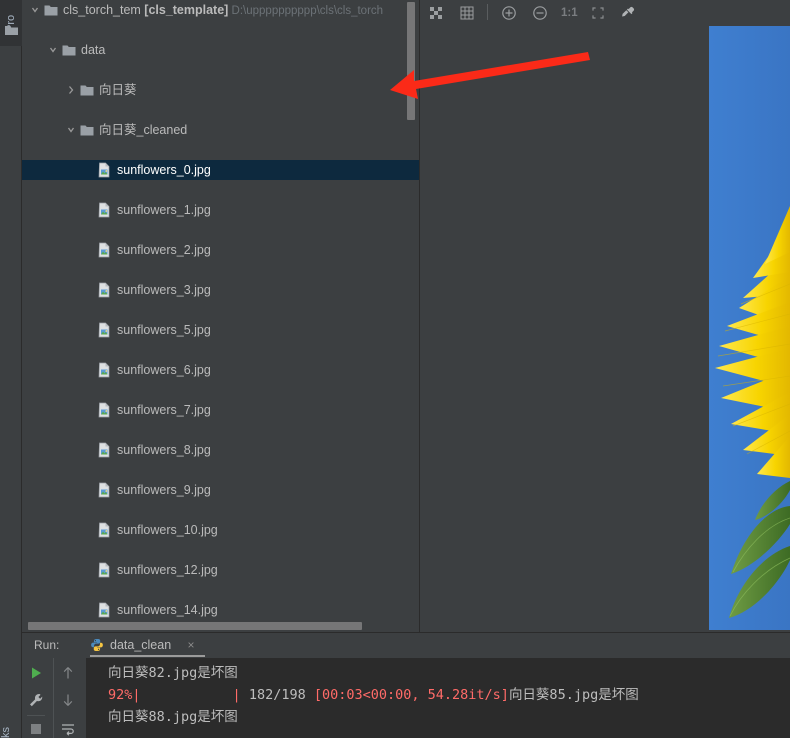  I want to click on grid-icon, so click(467, 13).